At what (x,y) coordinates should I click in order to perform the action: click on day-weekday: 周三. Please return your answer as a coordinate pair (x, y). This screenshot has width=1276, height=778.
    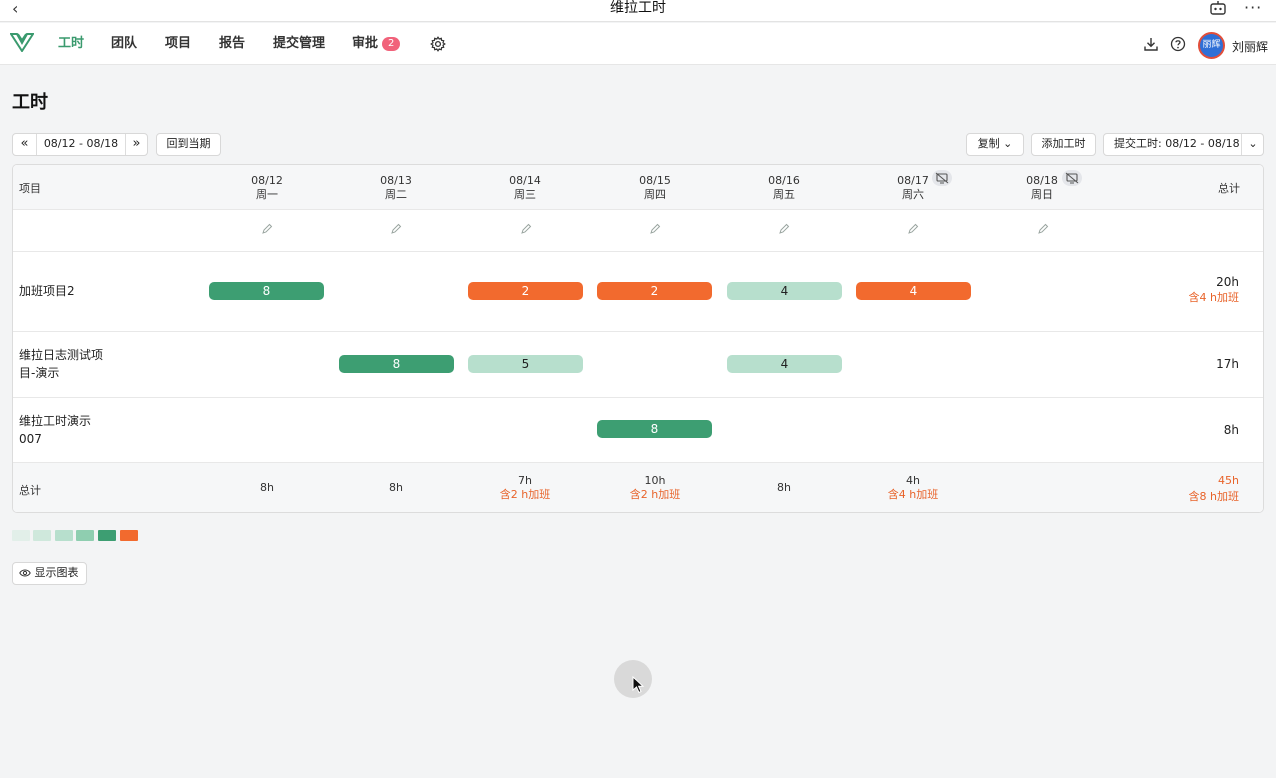
    Looking at the image, I should click on (525, 194).